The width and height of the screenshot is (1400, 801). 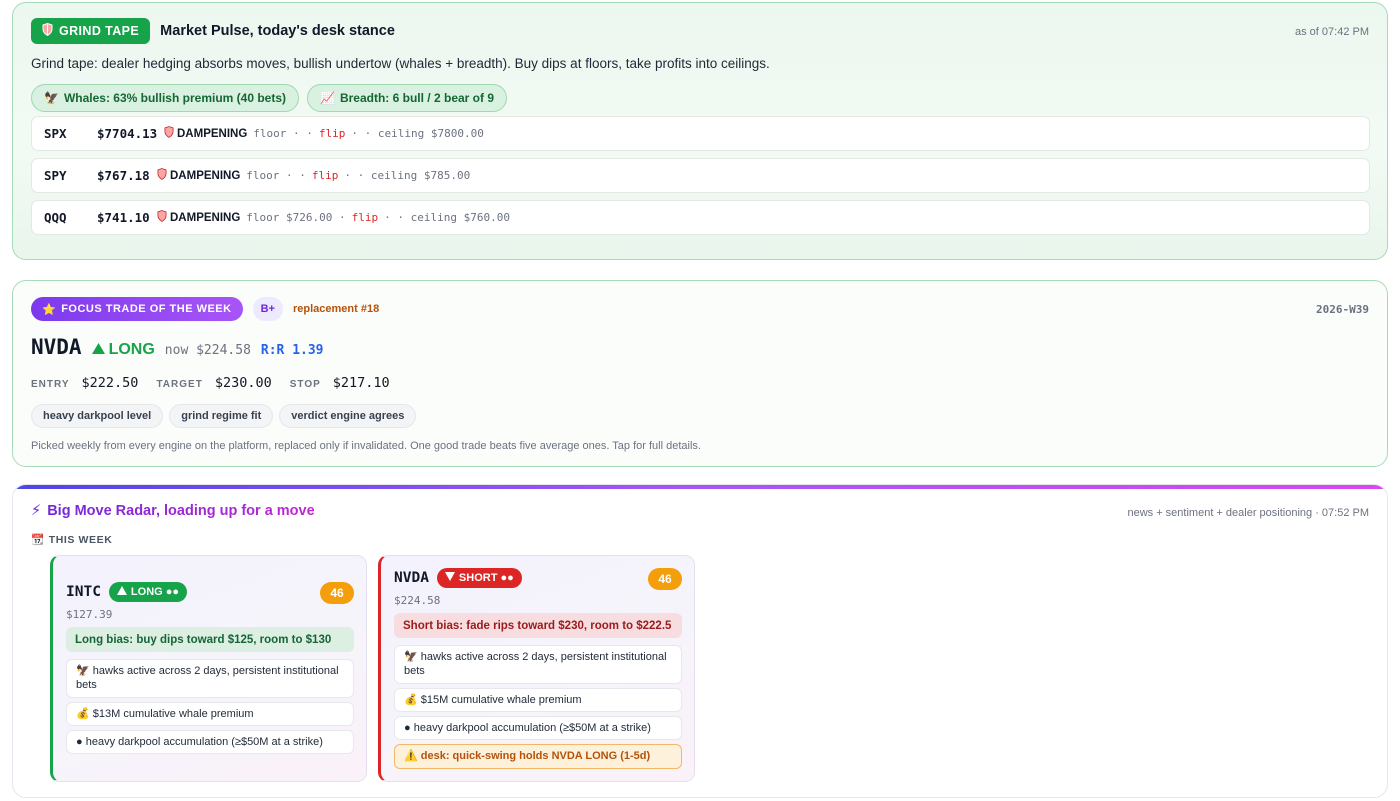 What do you see at coordinates (55, 217) in the screenshot?
I see `index-symbol: QQQ` at bounding box center [55, 217].